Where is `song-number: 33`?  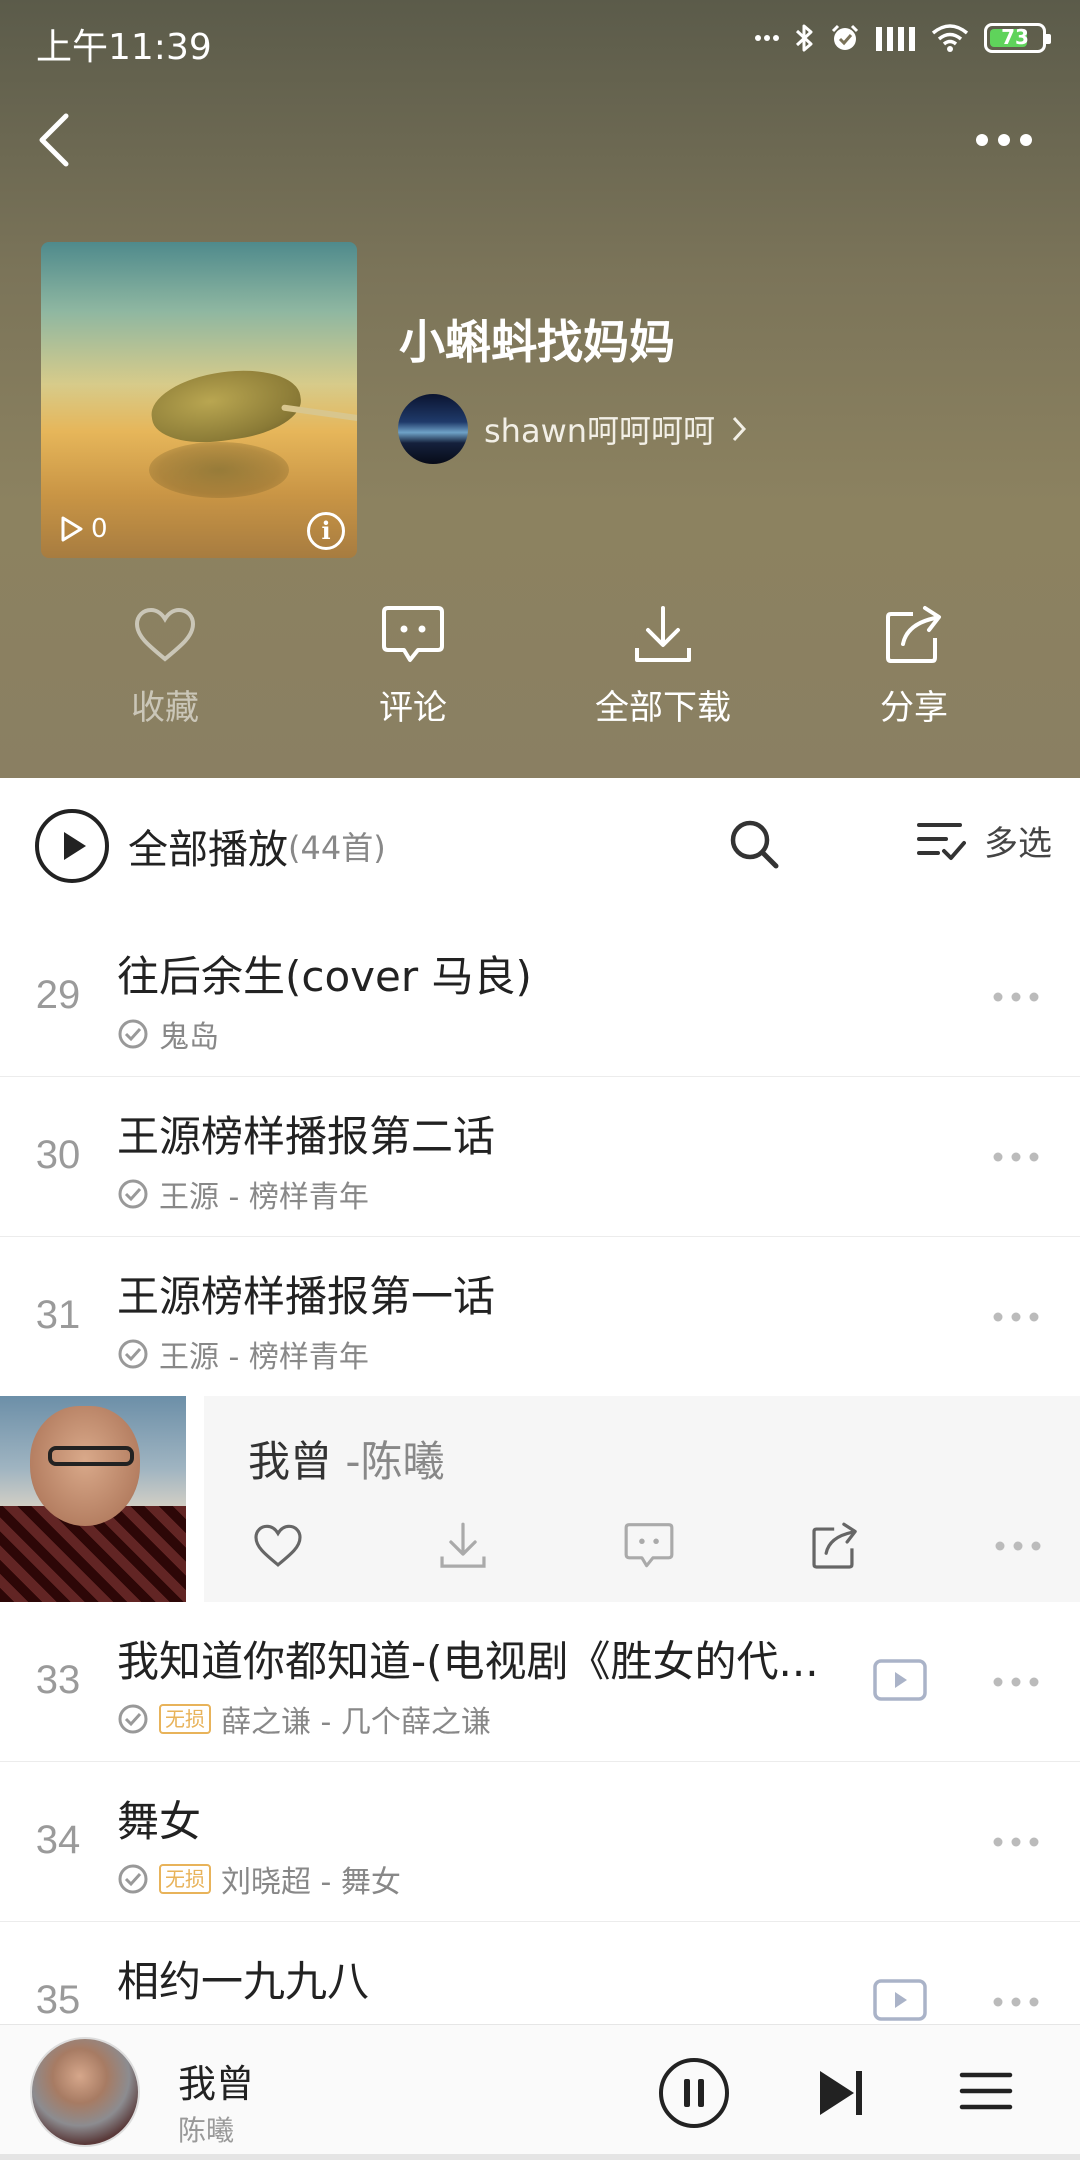 song-number: 33 is located at coordinates (58, 1680).